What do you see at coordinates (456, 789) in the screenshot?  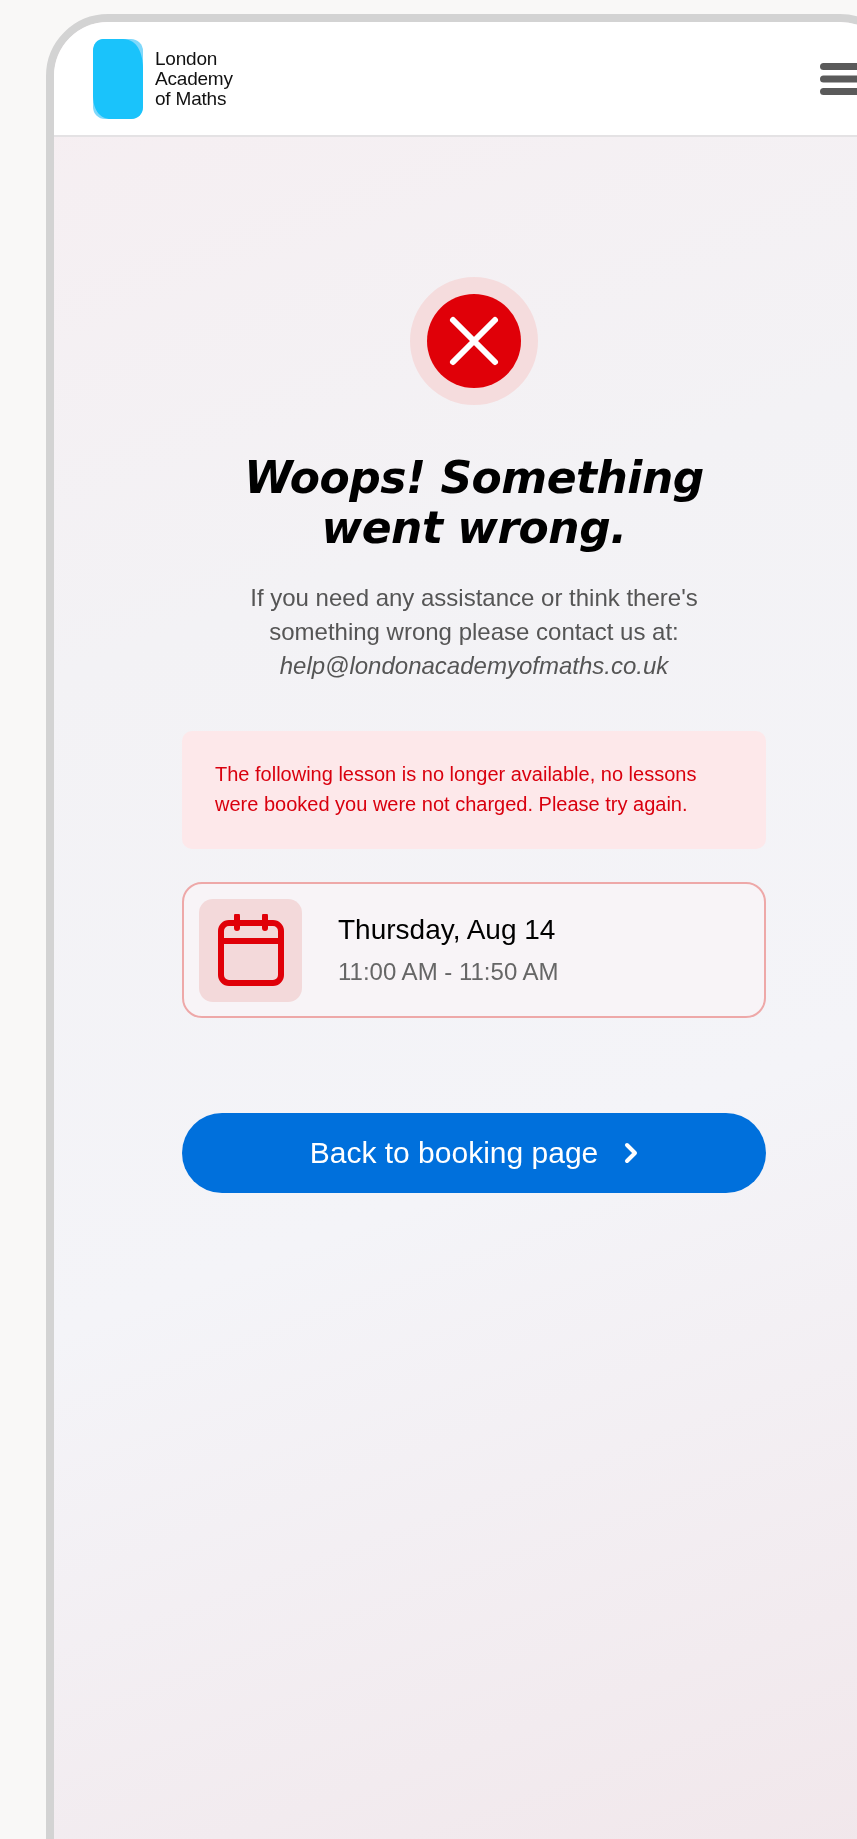 I see `alert-text: The following lesson is no longer available, no lessons were booked you were not charged. Please try again.` at bounding box center [456, 789].